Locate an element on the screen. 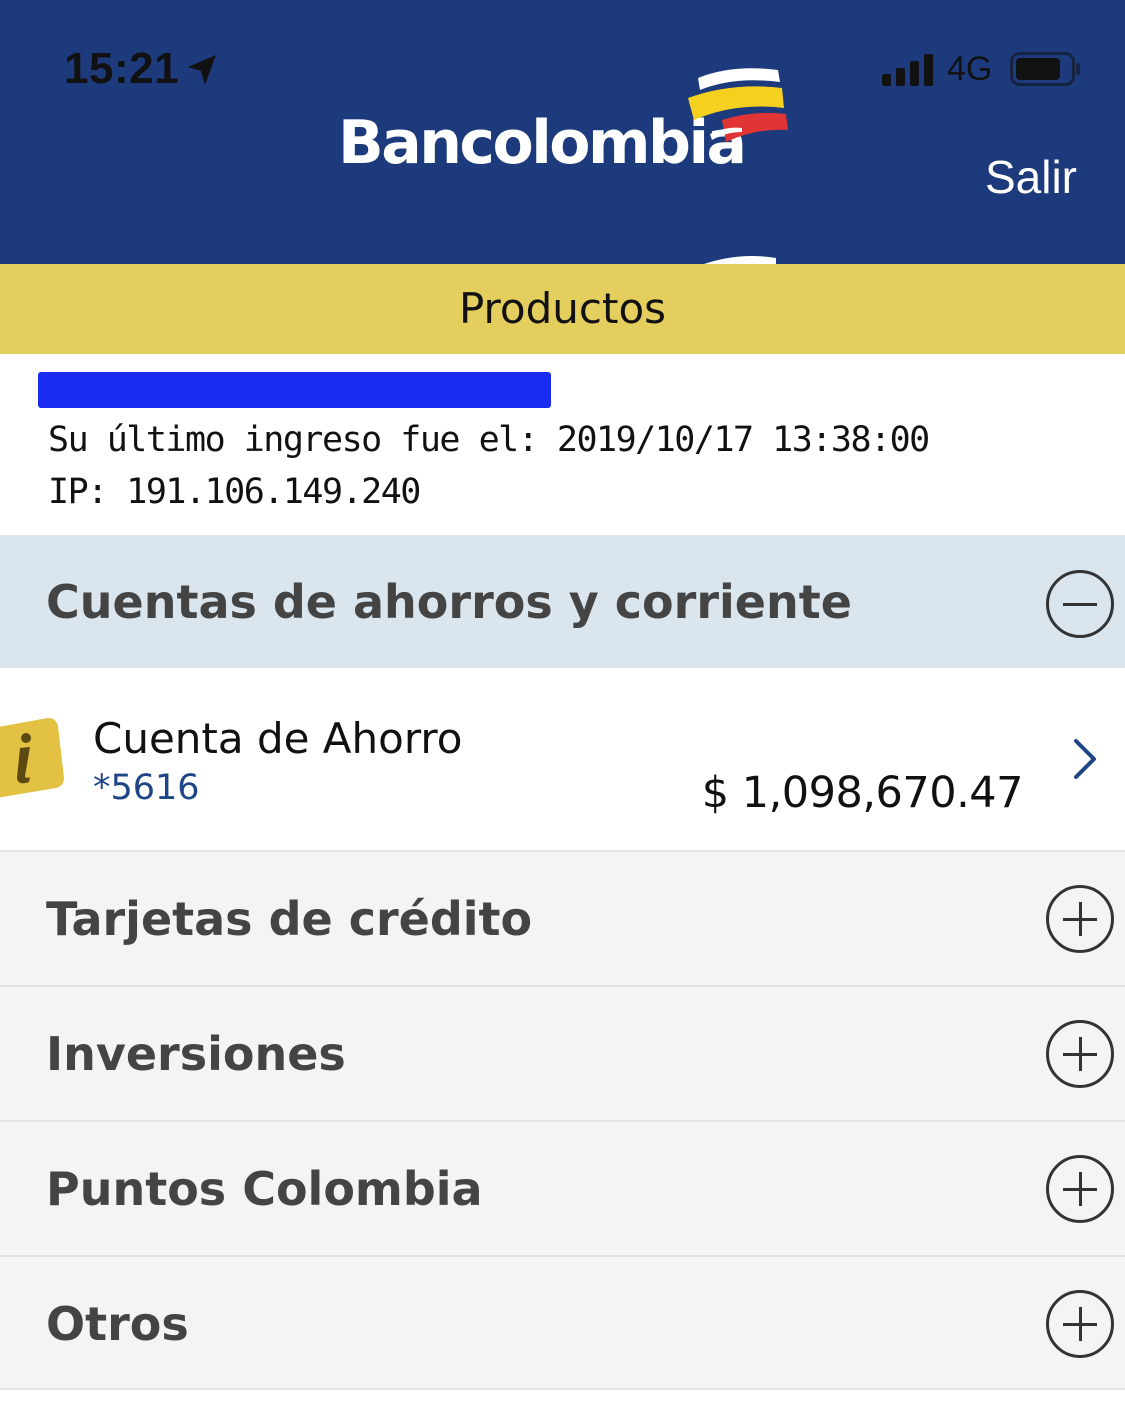 This screenshot has height=1403, width=1125. account-balance: $ 1,098,670.47 is located at coordinates (862, 793).